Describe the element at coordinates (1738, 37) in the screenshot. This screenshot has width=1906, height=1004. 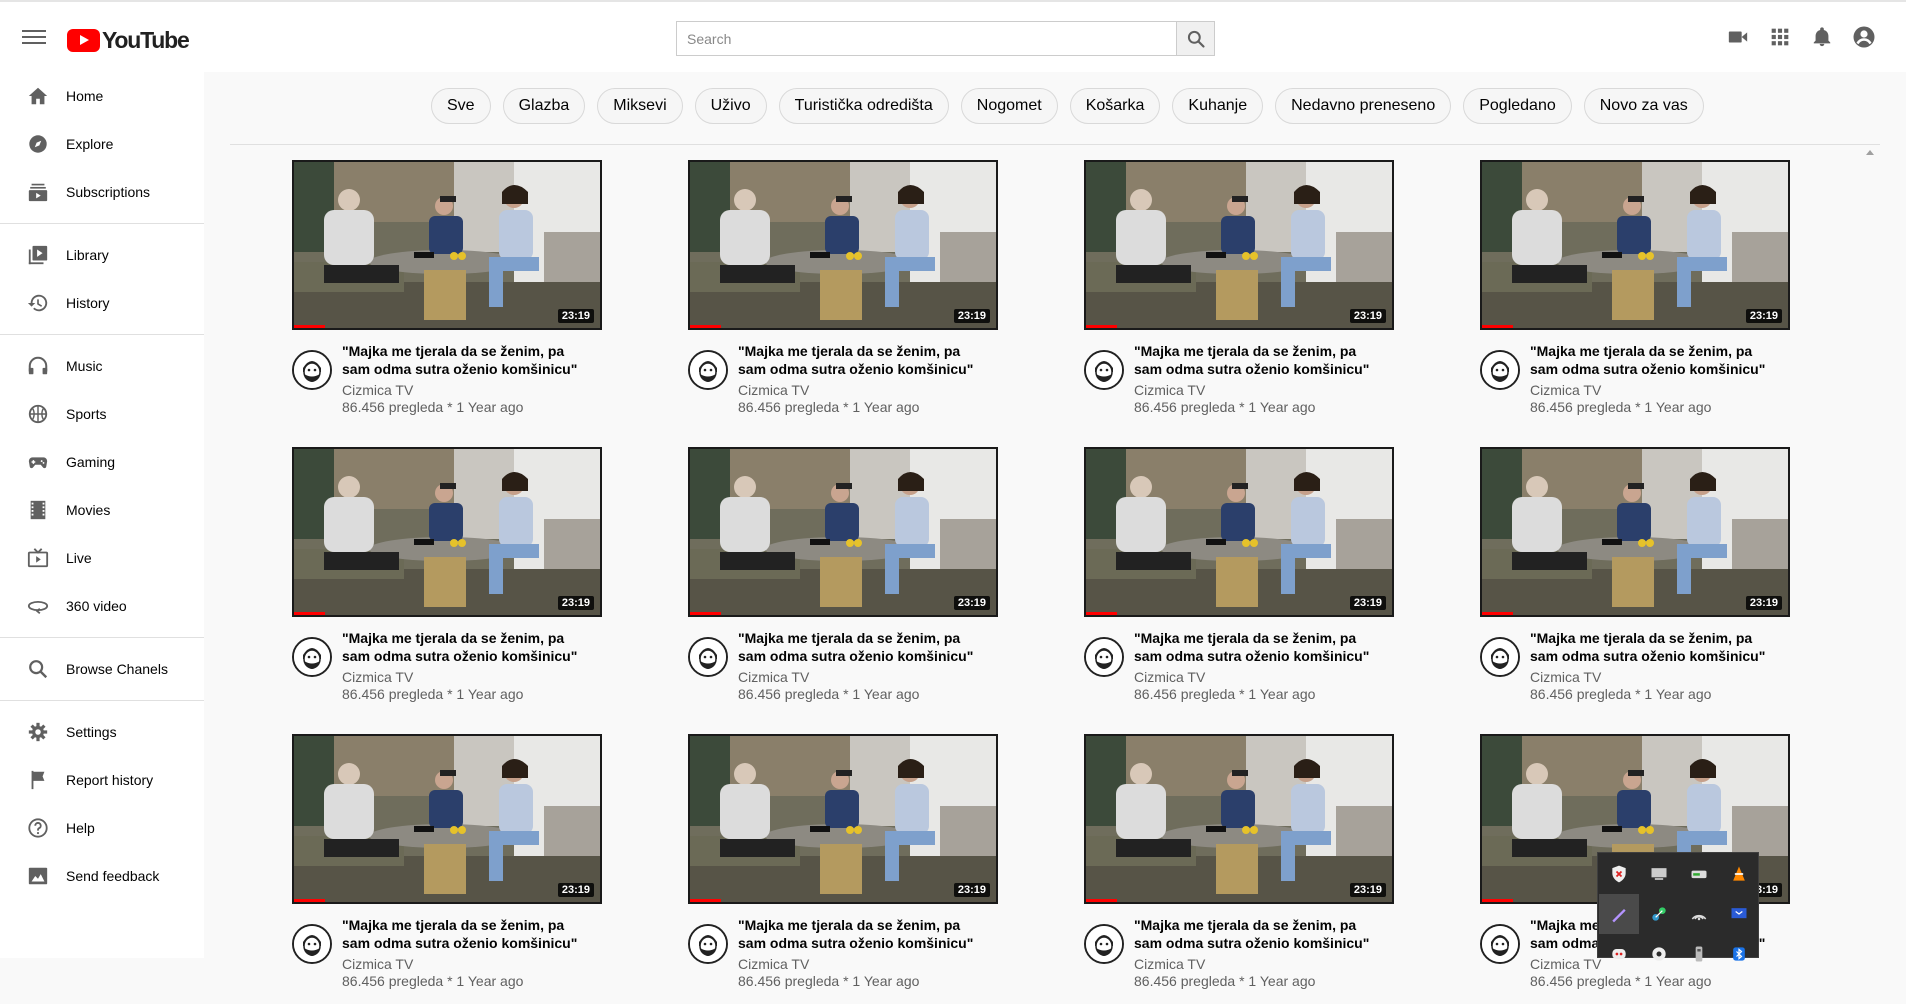
I see `create-video-icon` at that location.